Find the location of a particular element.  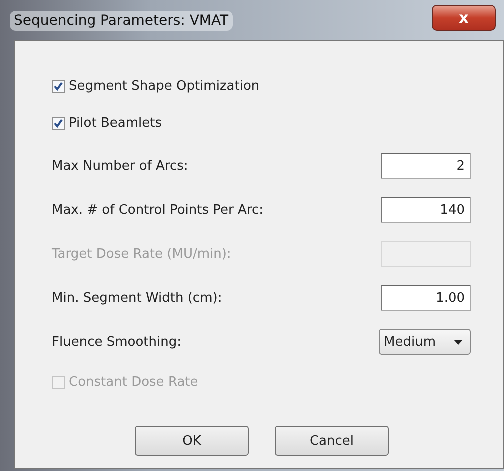

field-label: Max Number of Arcs: is located at coordinates (120, 166).